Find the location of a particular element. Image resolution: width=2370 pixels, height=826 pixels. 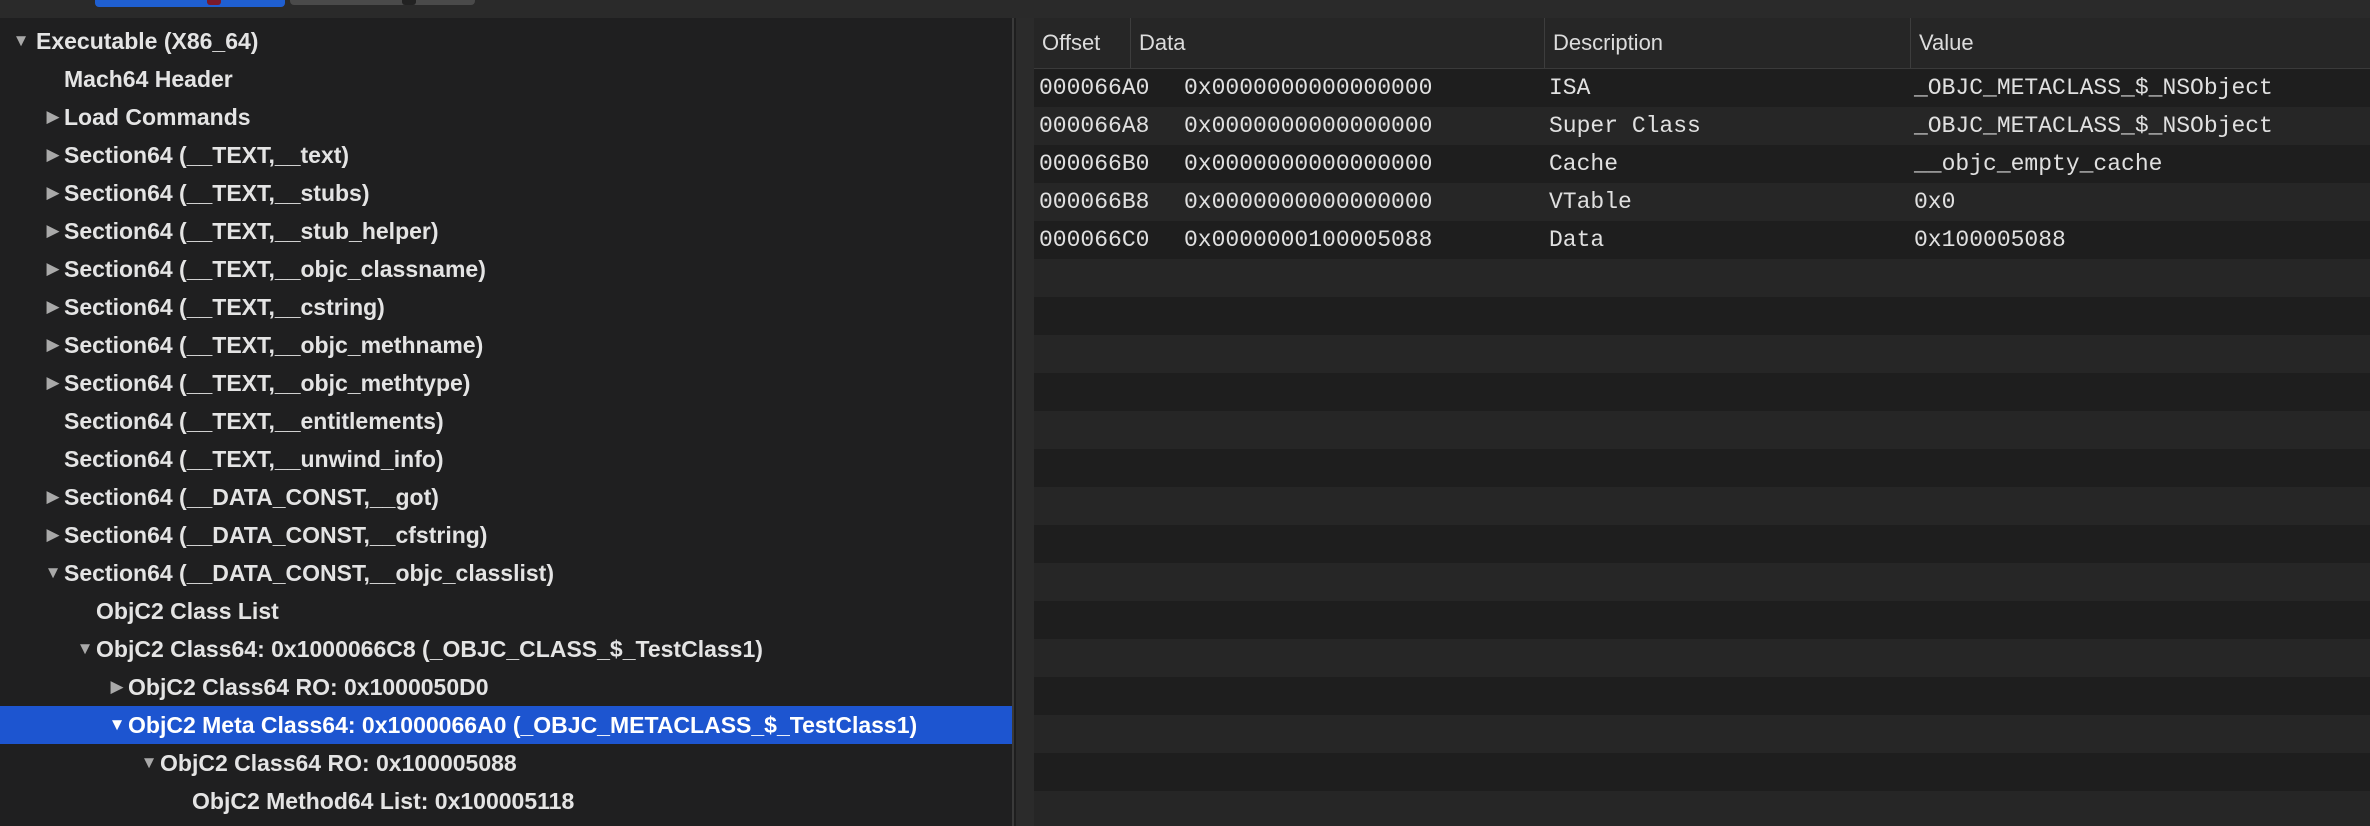

tree-row: ▶ Section64 (__TEXT,__text) is located at coordinates (506, 155).